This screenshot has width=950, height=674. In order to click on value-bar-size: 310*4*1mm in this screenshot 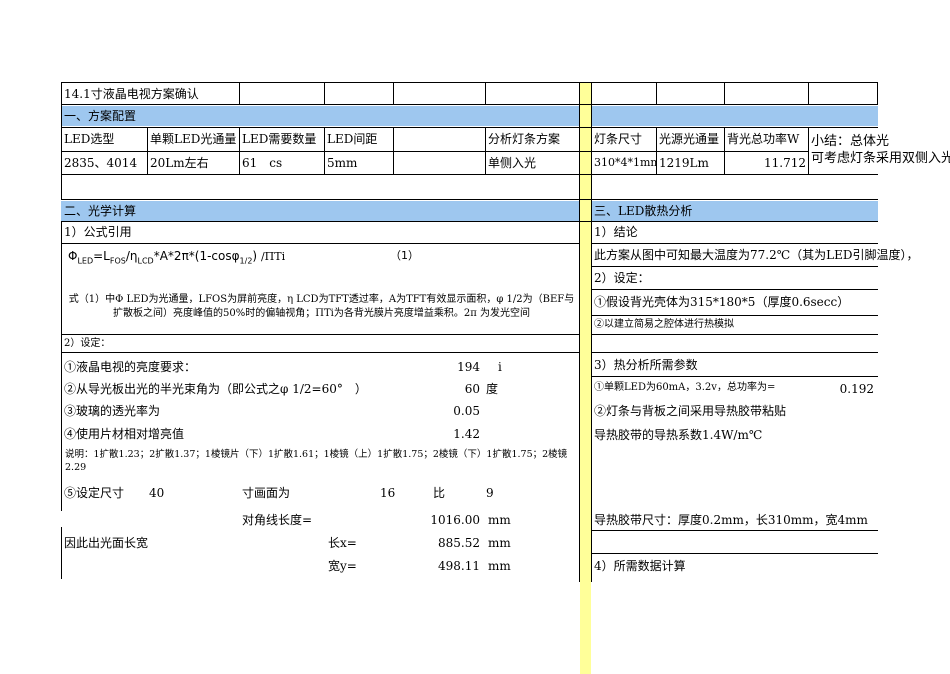, I will do `click(625, 162)`.